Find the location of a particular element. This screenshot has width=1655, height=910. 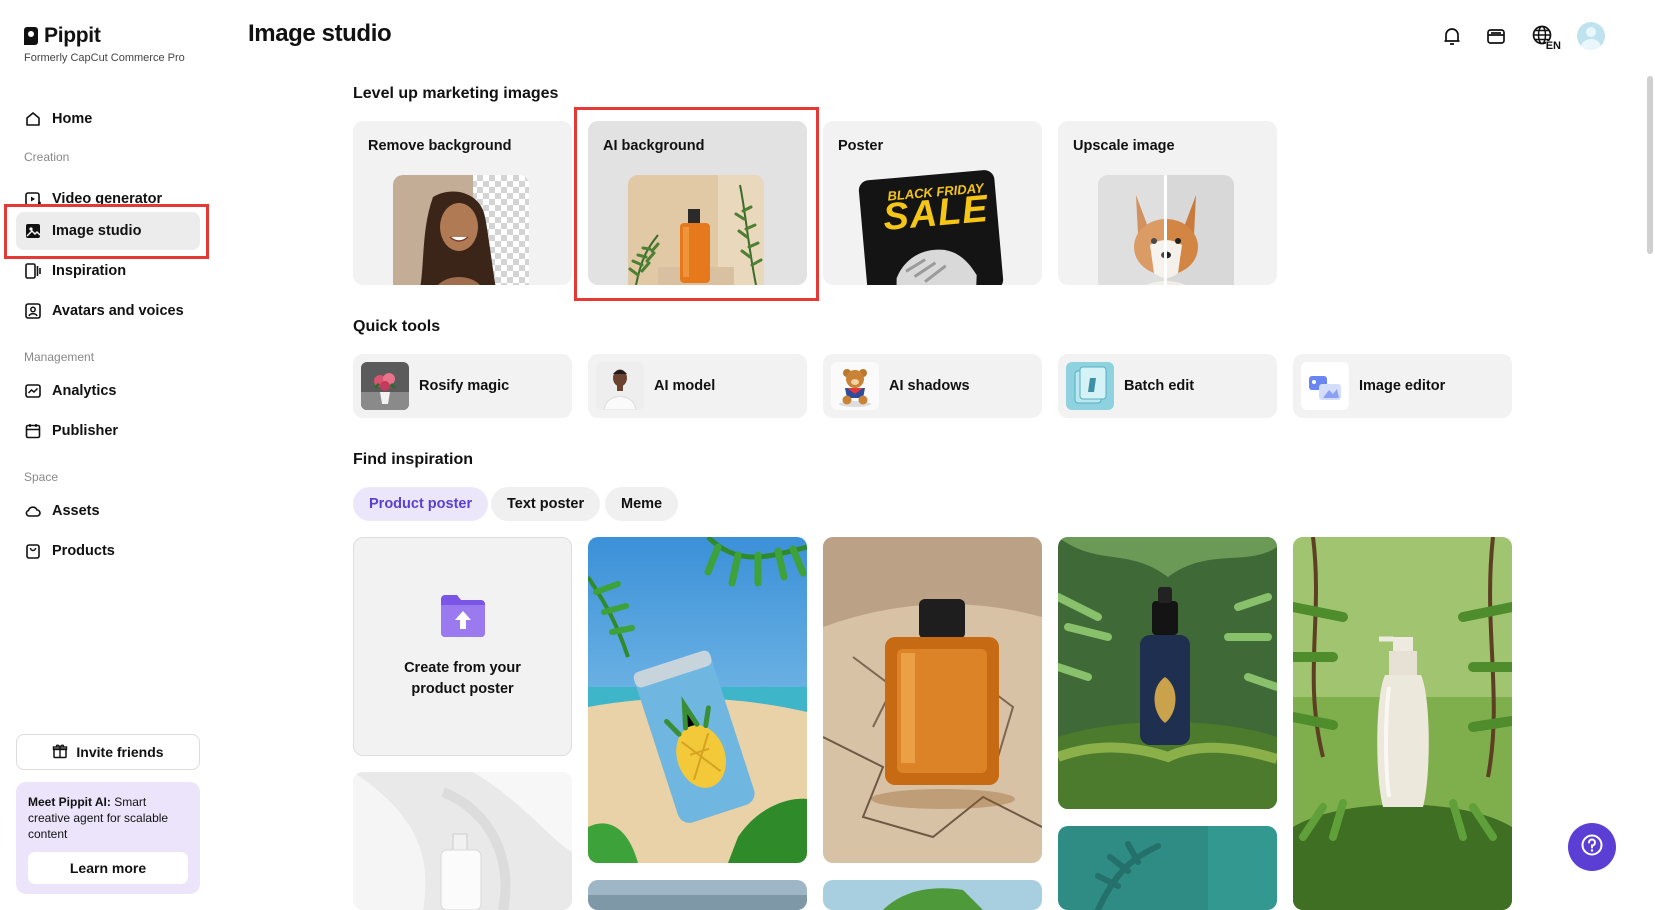

sidebar-item-analytics: Analytics is located at coordinates (108, 391).